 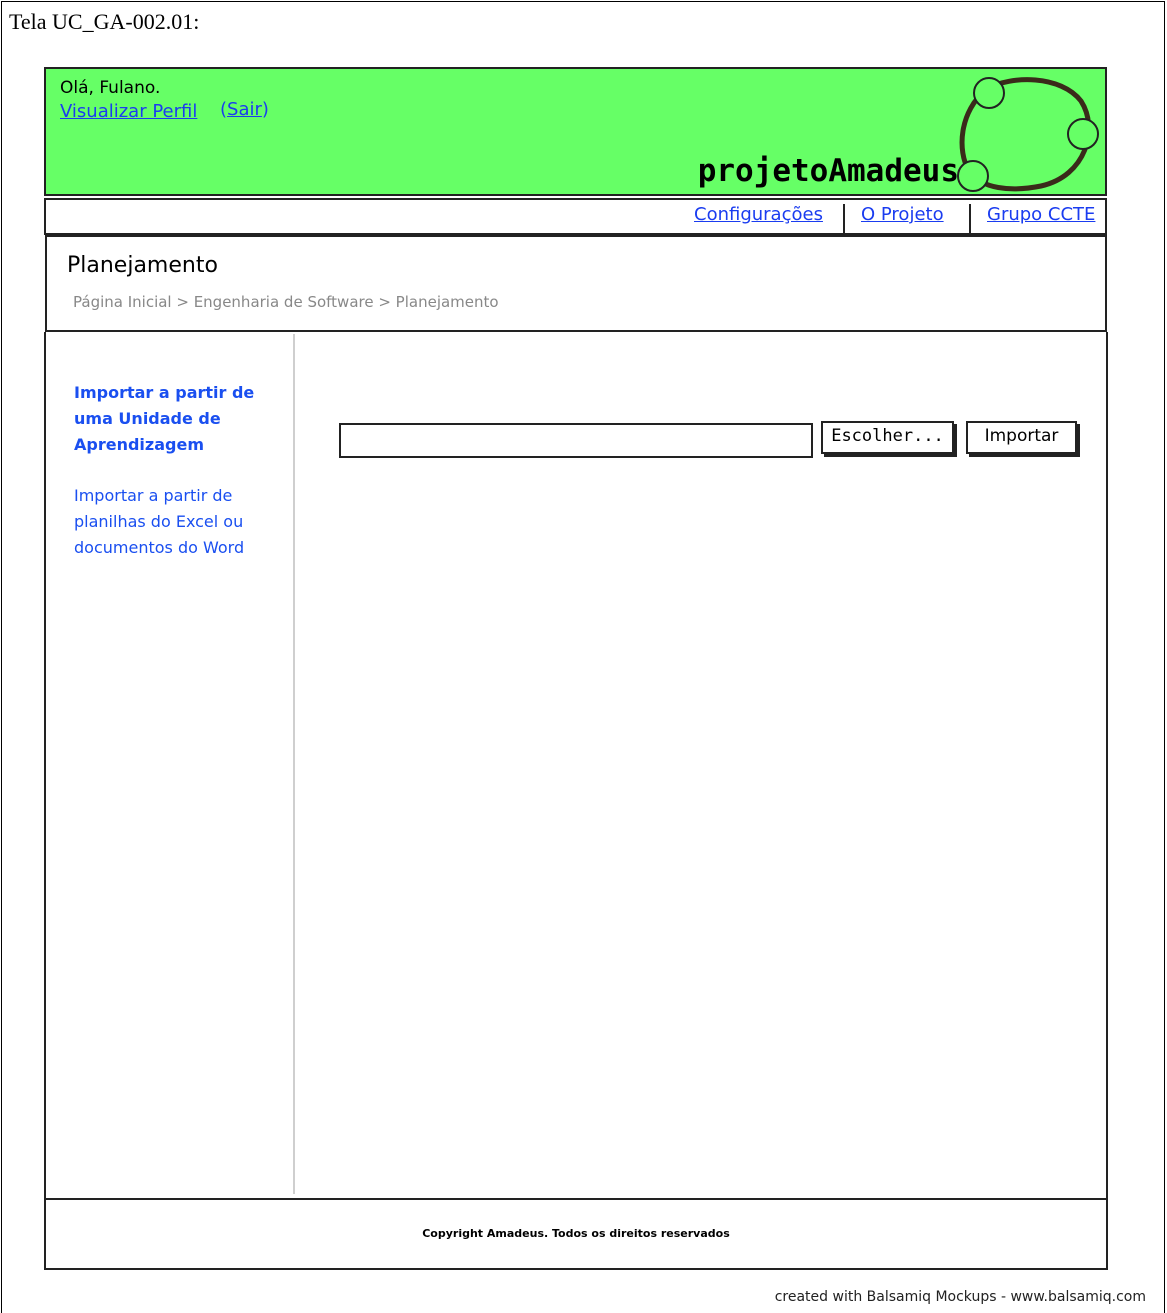 What do you see at coordinates (265, 109) in the screenshot?
I see `logout-close-paren: )` at bounding box center [265, 109].